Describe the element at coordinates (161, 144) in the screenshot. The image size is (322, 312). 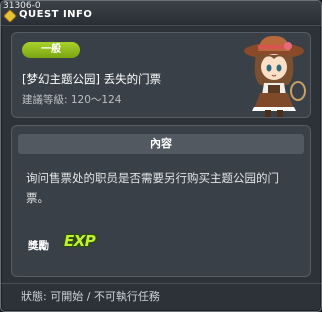
I see `content-header: 內容` at that location.